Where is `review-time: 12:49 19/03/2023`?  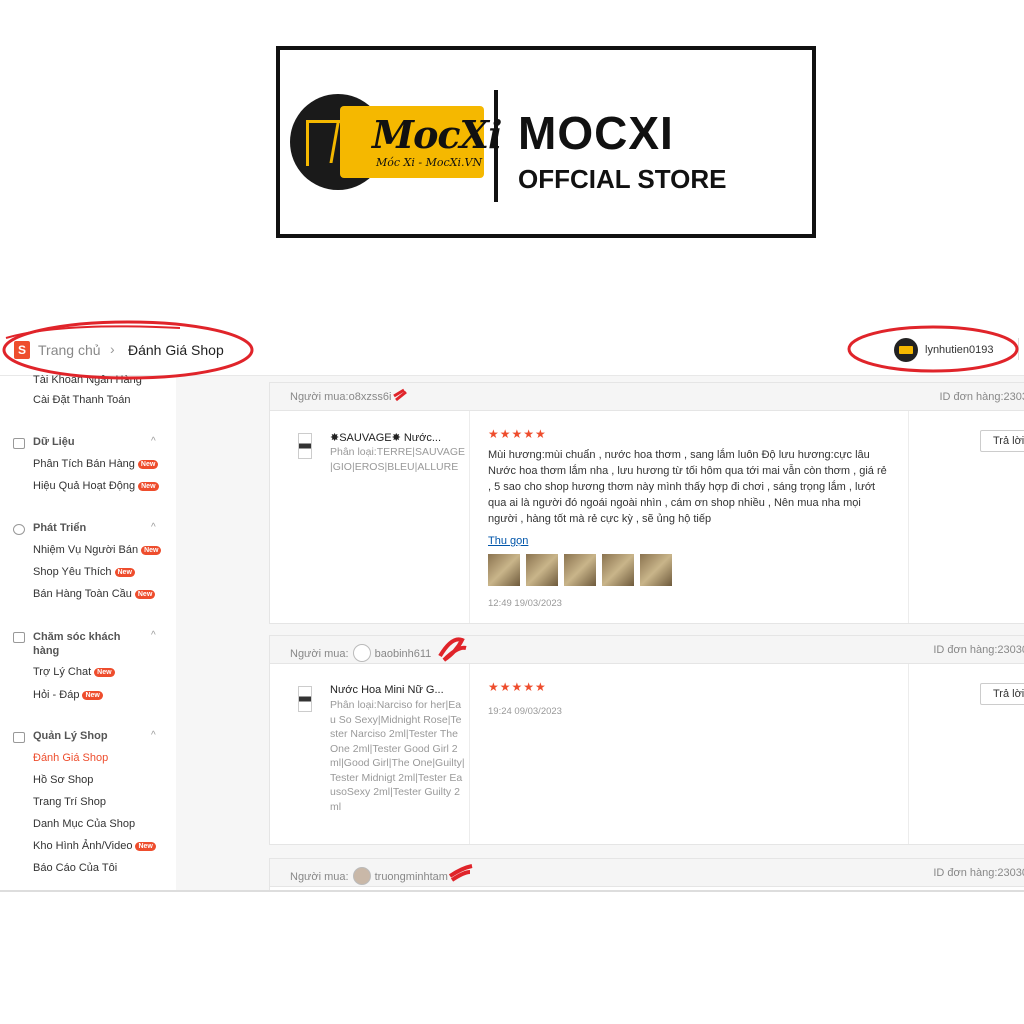
review-time: 12:49 19/03/2023 is located at coordinates (525, 603).